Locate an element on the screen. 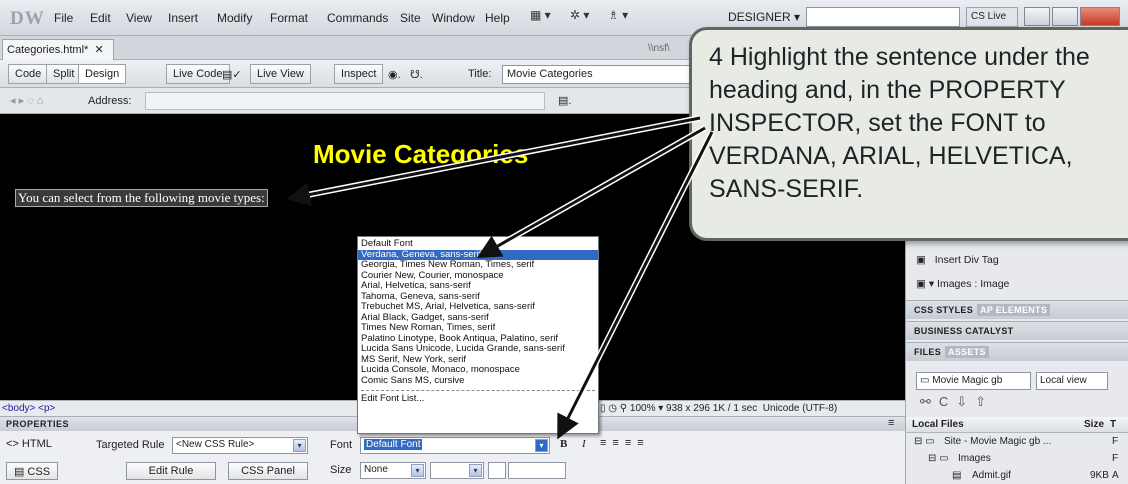 The width and height of the screenshot is (1128, 484). files-header: Local Files Size T is located at coordinates (1017, 425).